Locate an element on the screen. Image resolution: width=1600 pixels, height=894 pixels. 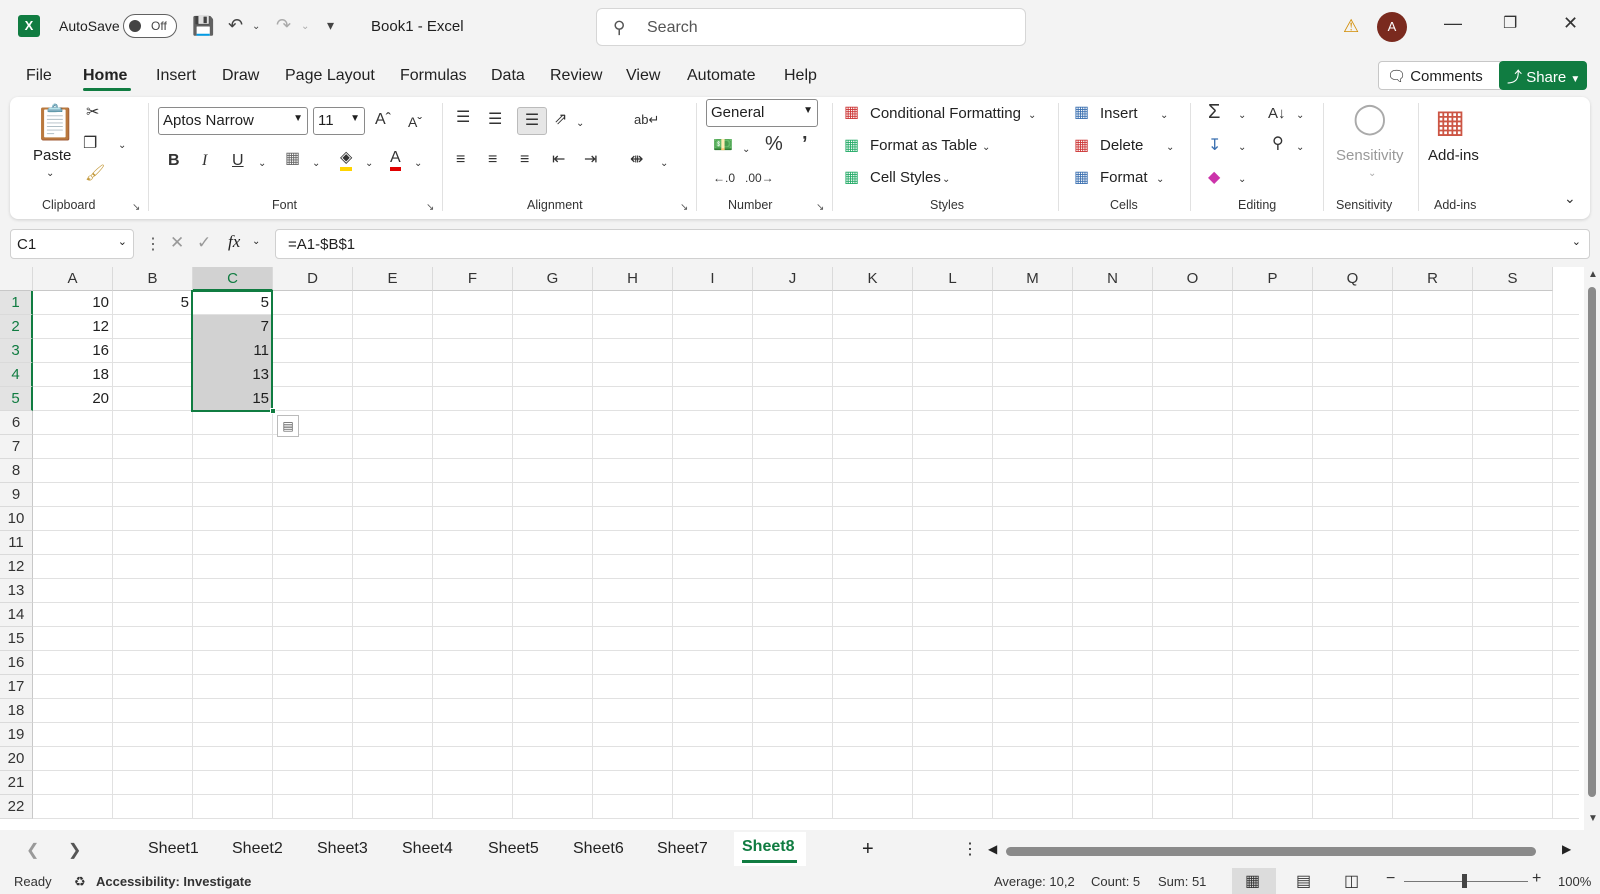
cell-styles-icon: ▦ is located at coordinates (851, 178).